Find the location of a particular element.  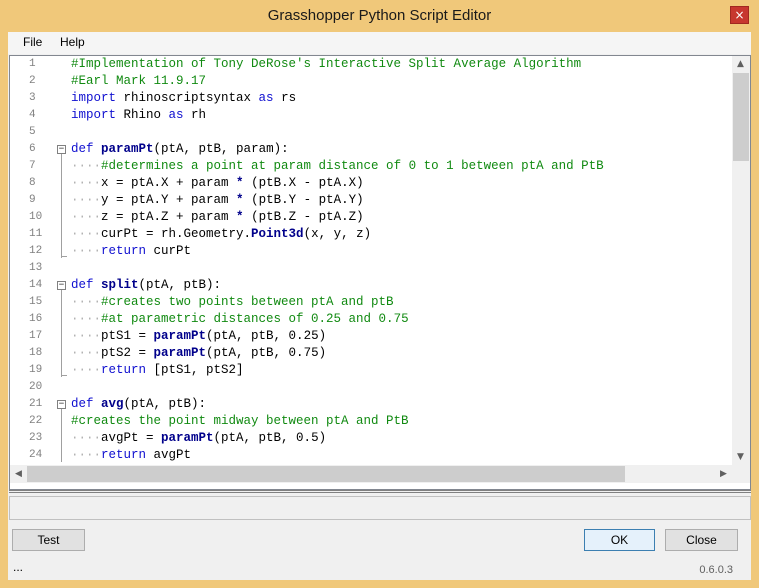

line-number: 1 is located at coordinates (32, 64).